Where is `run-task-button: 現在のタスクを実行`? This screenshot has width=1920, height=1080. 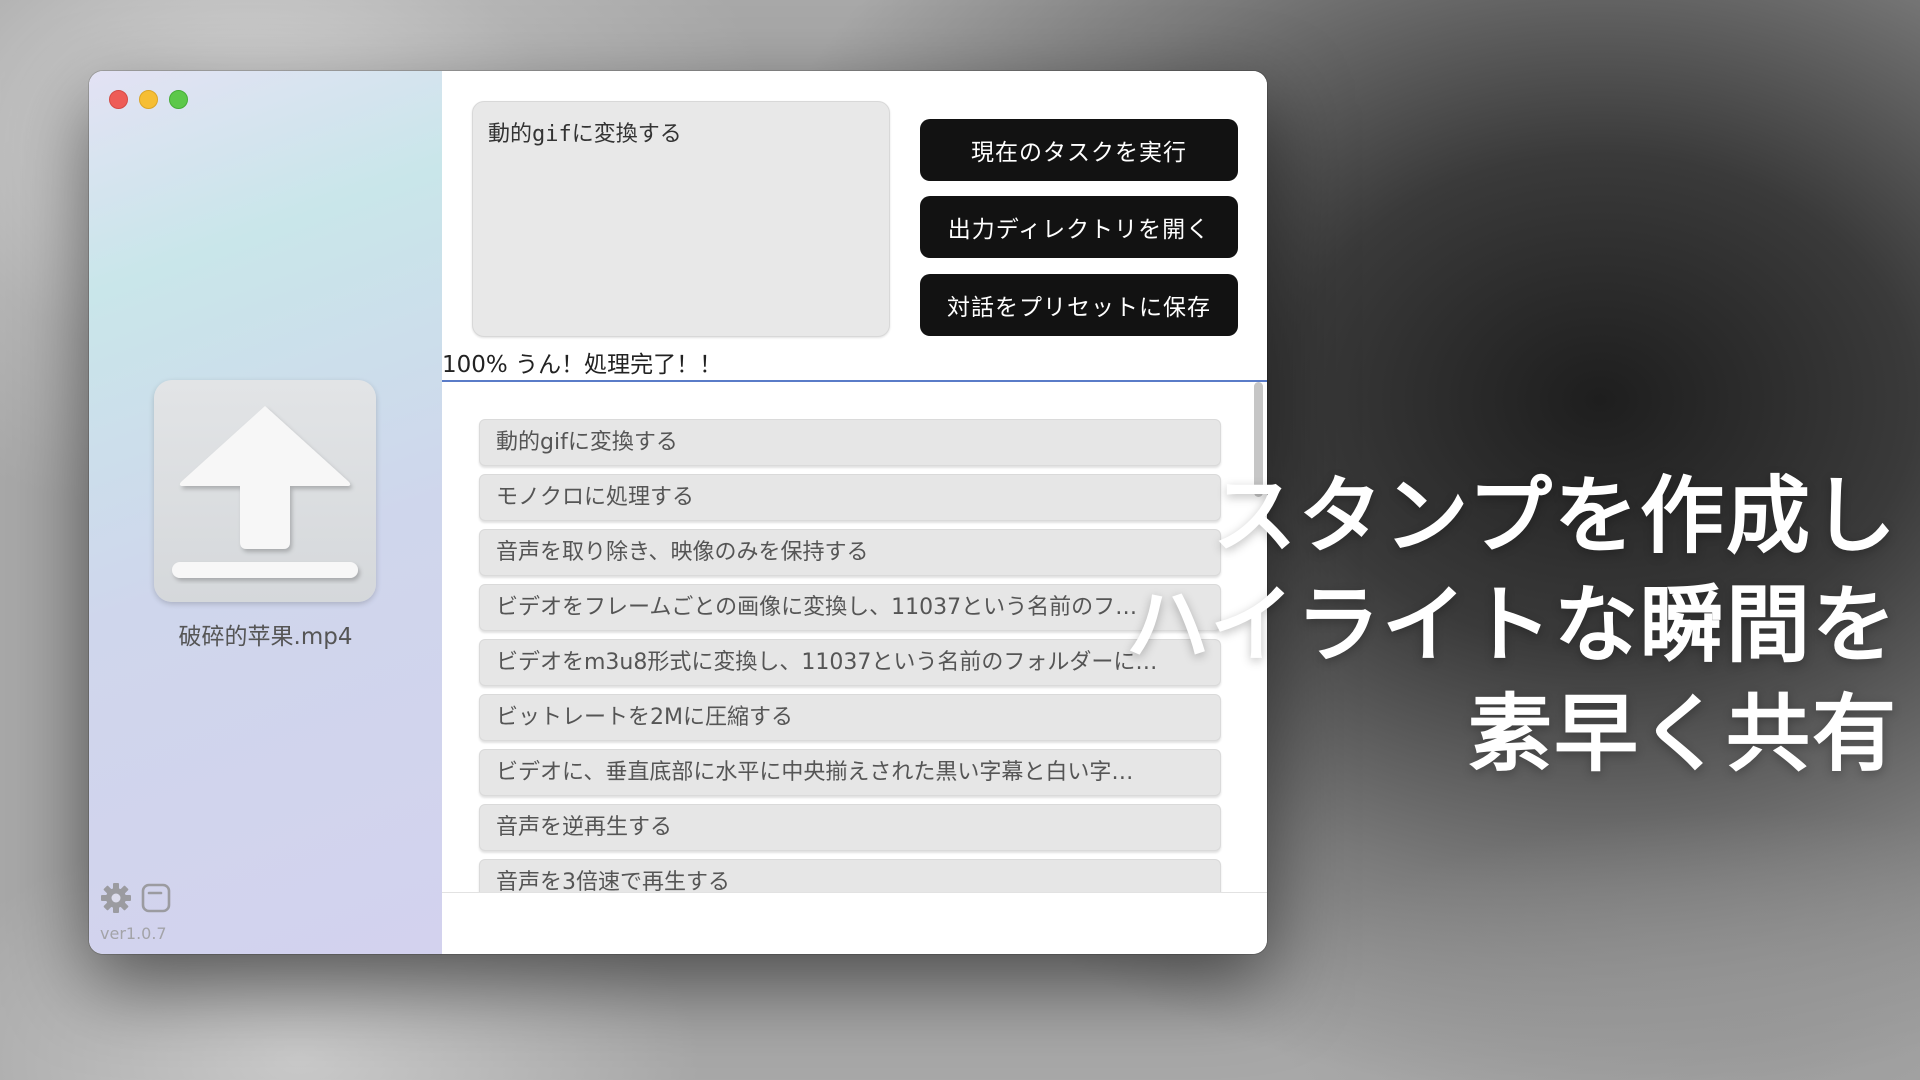 run-task-button: 現在のタスクを実行 is located at coordinates (1079, 150).